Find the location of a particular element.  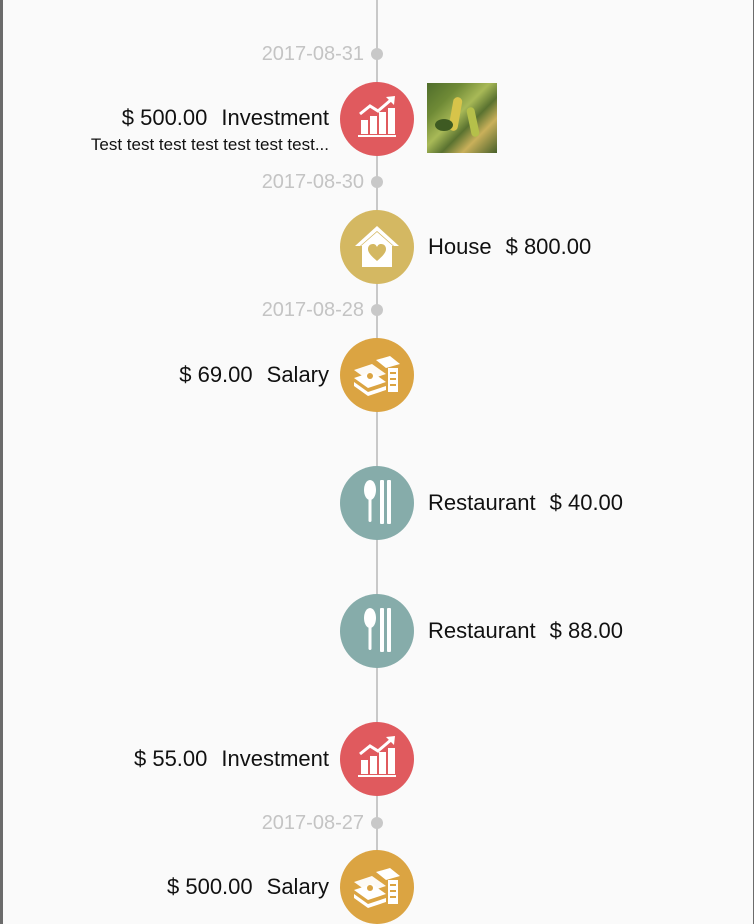

entry-amount: $ 40.00 is located at coordinates (586, 502).